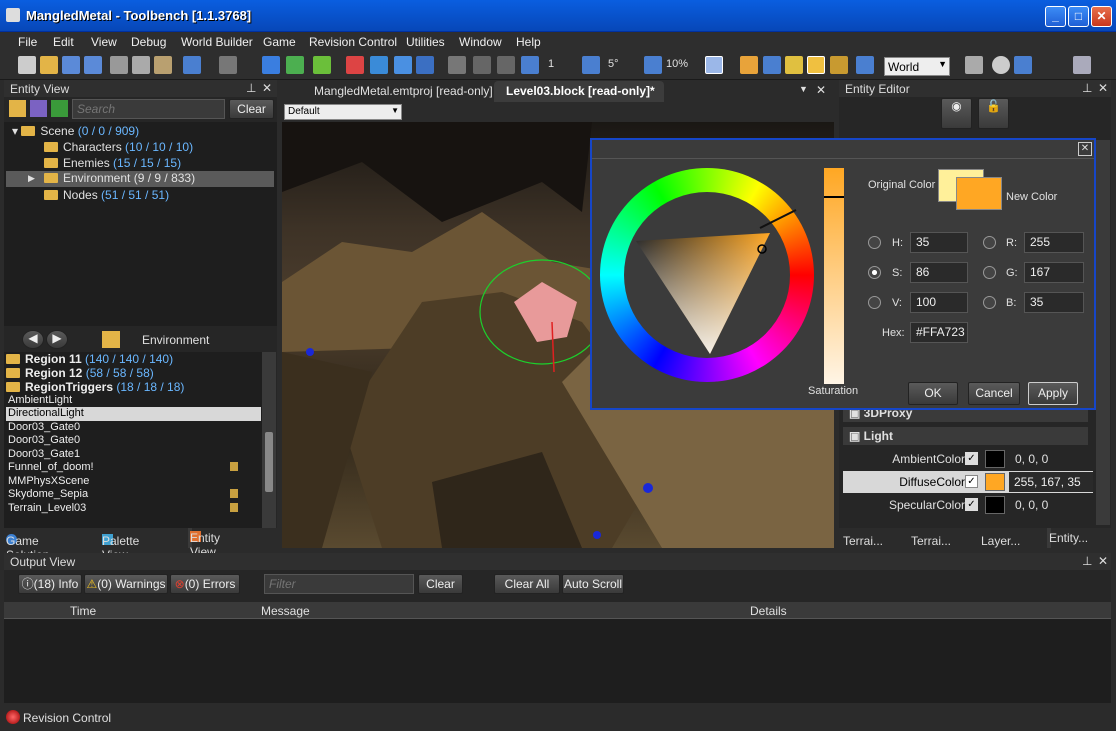 This screenshot has width=1116, height=731. What do you see at coordinates (613, 64) in the screenshot?
I see `angle-value: 5°` at bounding box center [613, 64].